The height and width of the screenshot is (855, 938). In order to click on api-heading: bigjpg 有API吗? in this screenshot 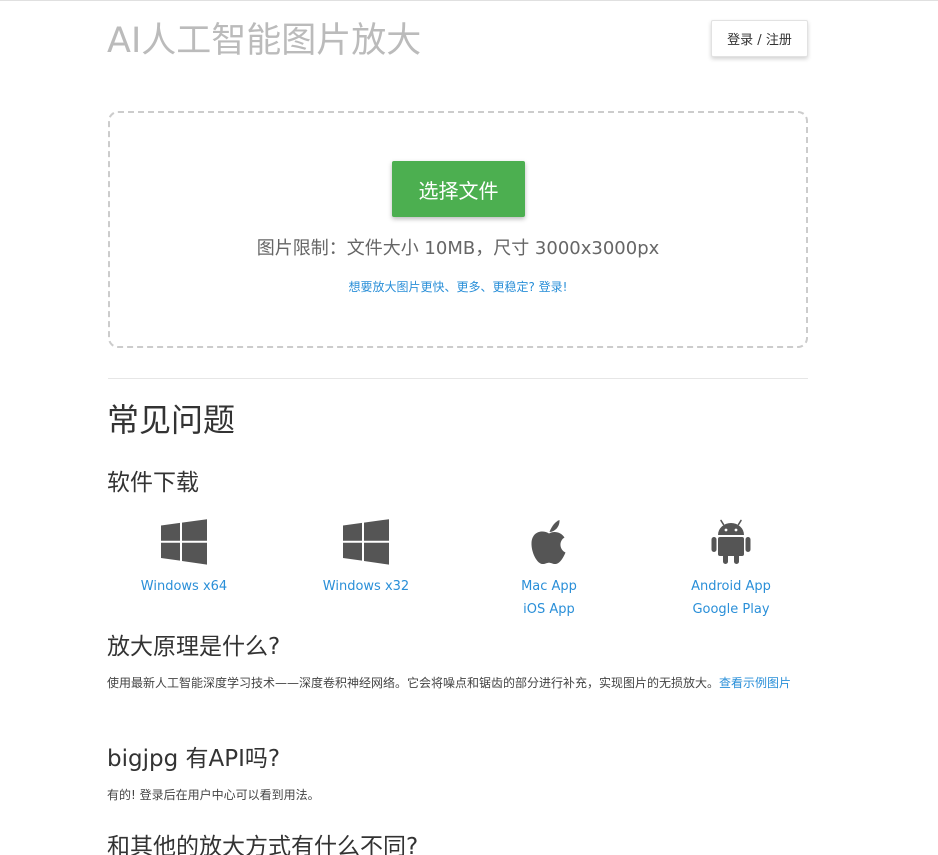, I will do `click(194, 759)`.